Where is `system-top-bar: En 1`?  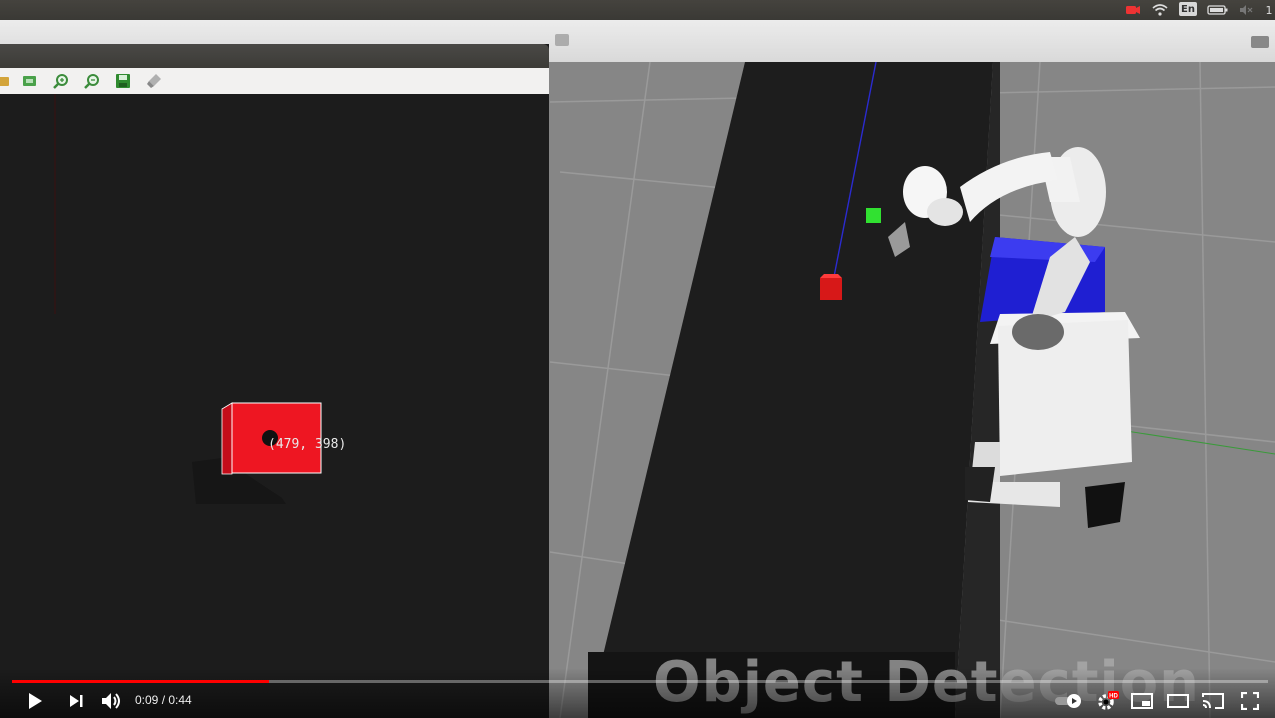 system-top-bar: En 1 is located at coordinates (637, 10).